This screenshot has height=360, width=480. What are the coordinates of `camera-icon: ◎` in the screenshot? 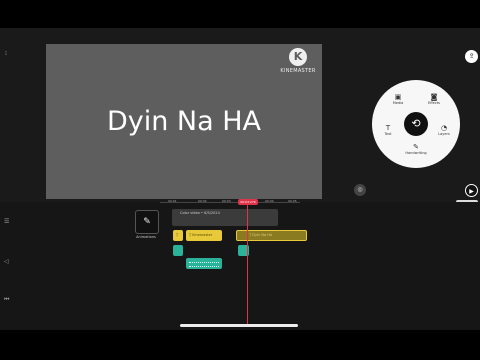 It's located at (360, 189).